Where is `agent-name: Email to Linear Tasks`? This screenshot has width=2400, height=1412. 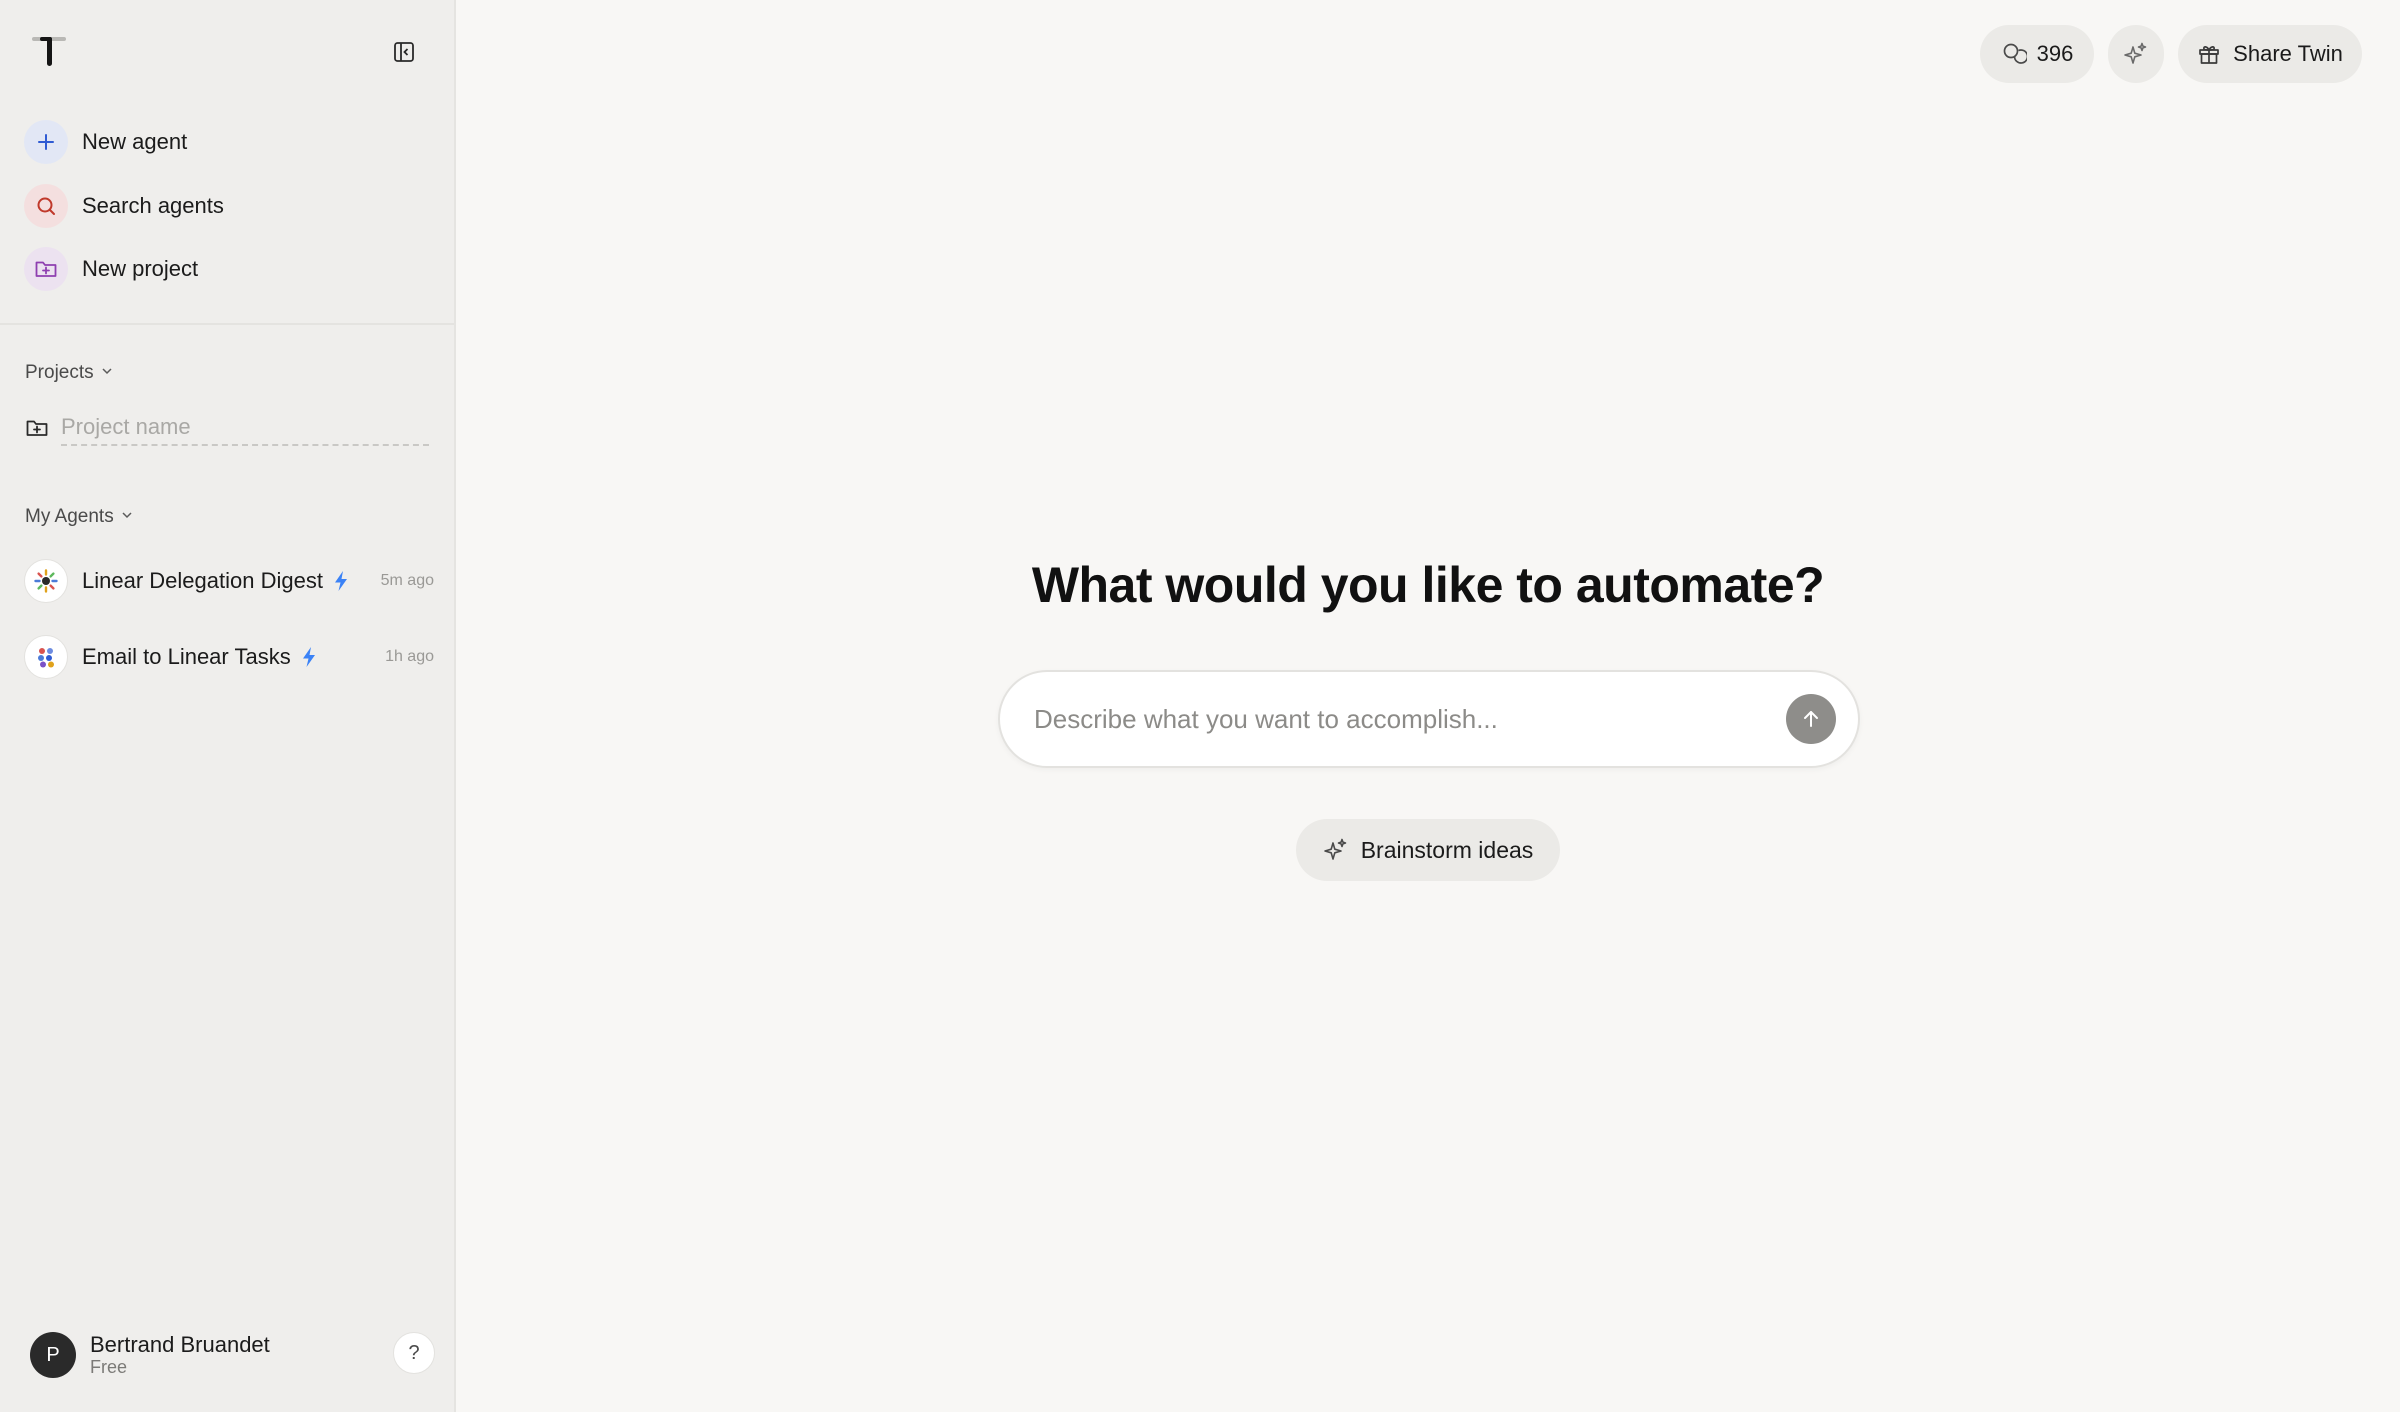
agent-name: Email to Linear Tasks is located at coordinates (186, 656).